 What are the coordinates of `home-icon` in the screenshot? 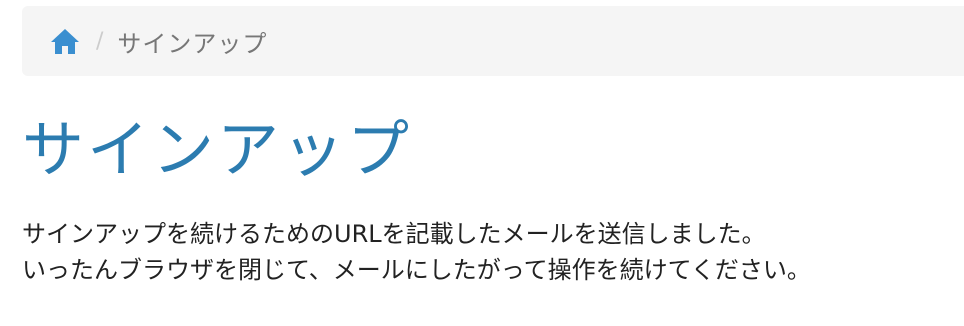 It's located at (65, 41).